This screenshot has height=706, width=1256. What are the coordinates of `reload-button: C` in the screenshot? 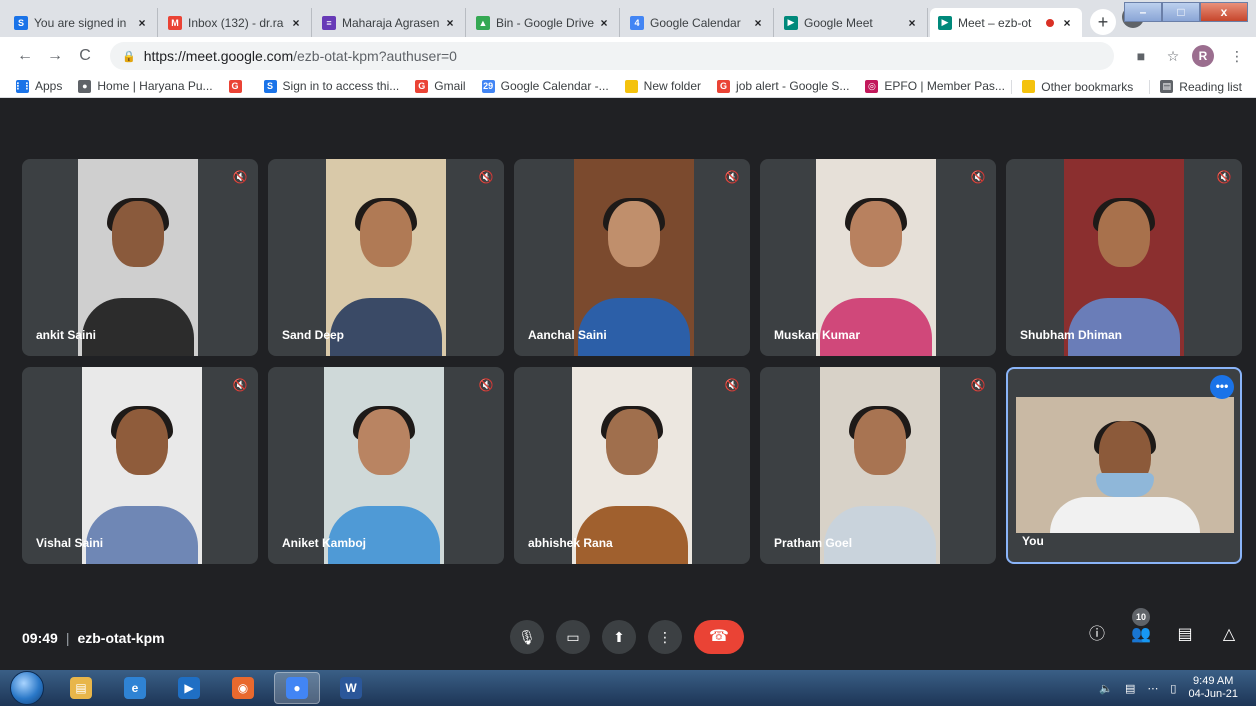 It's located at (85, 56).